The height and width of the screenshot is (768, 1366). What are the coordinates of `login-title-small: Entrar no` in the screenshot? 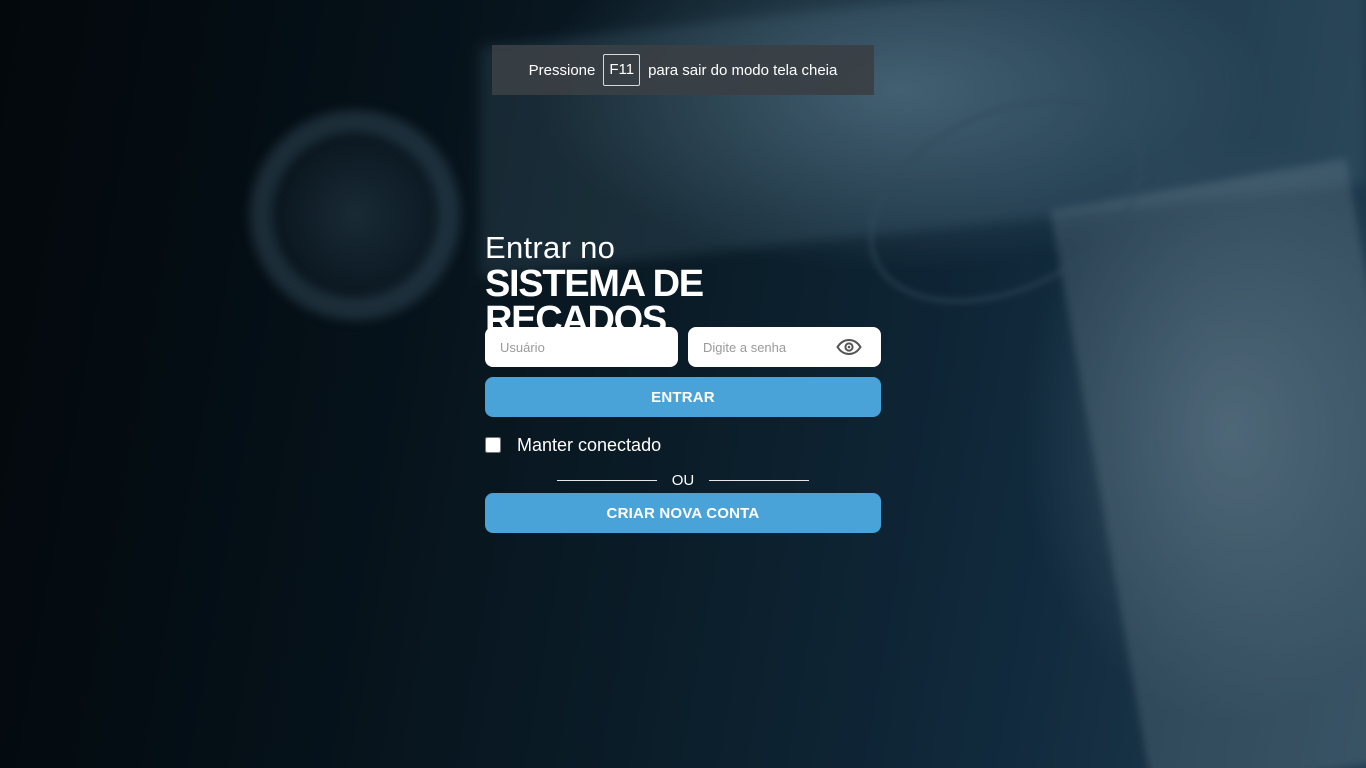 It's located at (550, 247).